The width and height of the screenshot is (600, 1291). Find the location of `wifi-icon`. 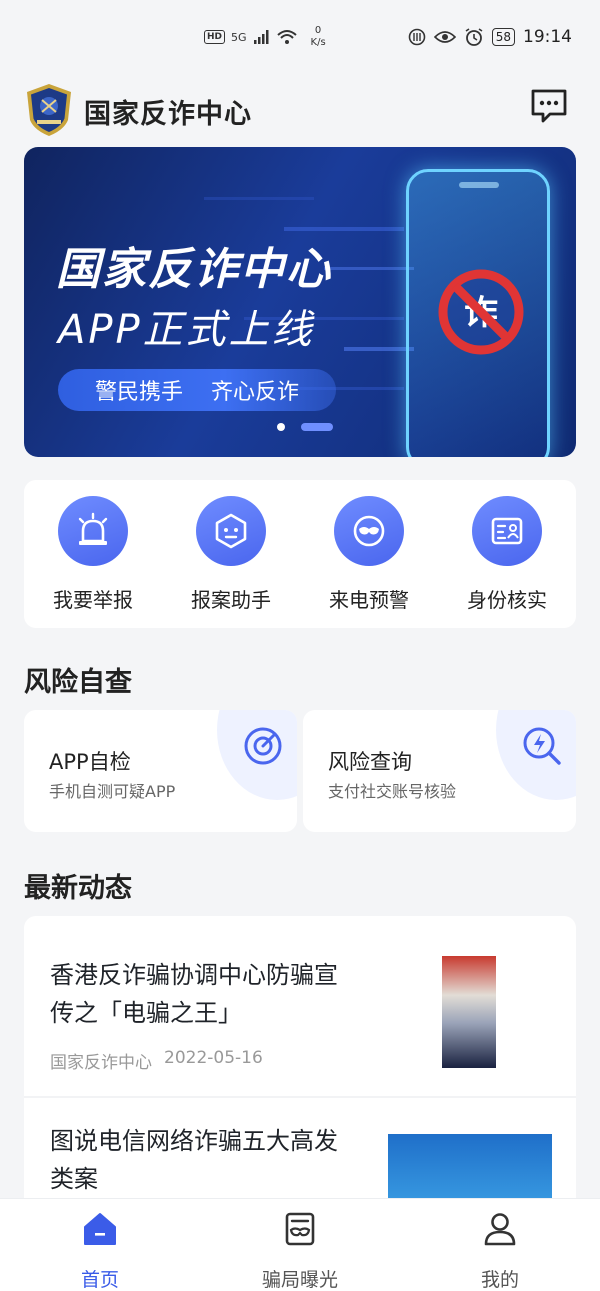

wifi-icon is located at coordinates (286, 37).